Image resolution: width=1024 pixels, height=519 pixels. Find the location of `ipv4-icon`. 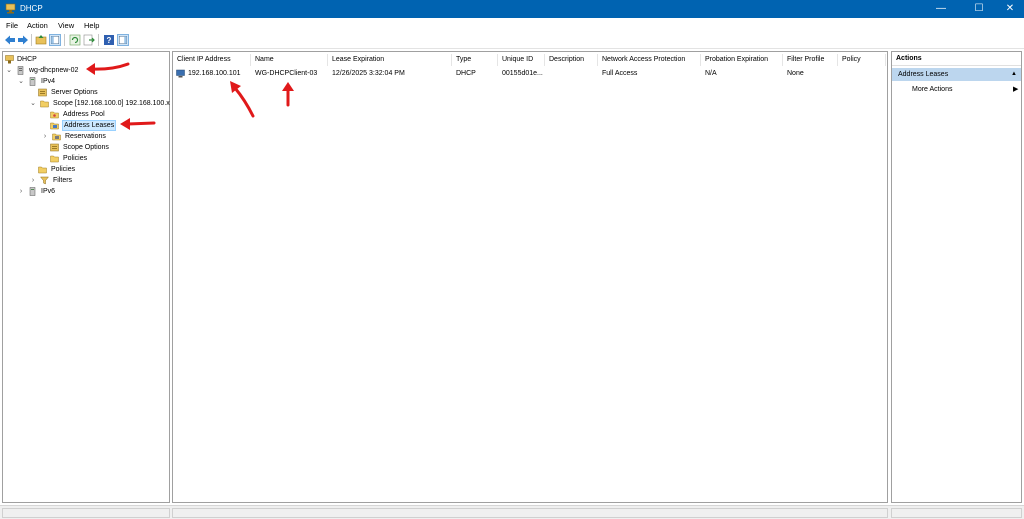

ipv4-icon is located at coordinates (32, 81).